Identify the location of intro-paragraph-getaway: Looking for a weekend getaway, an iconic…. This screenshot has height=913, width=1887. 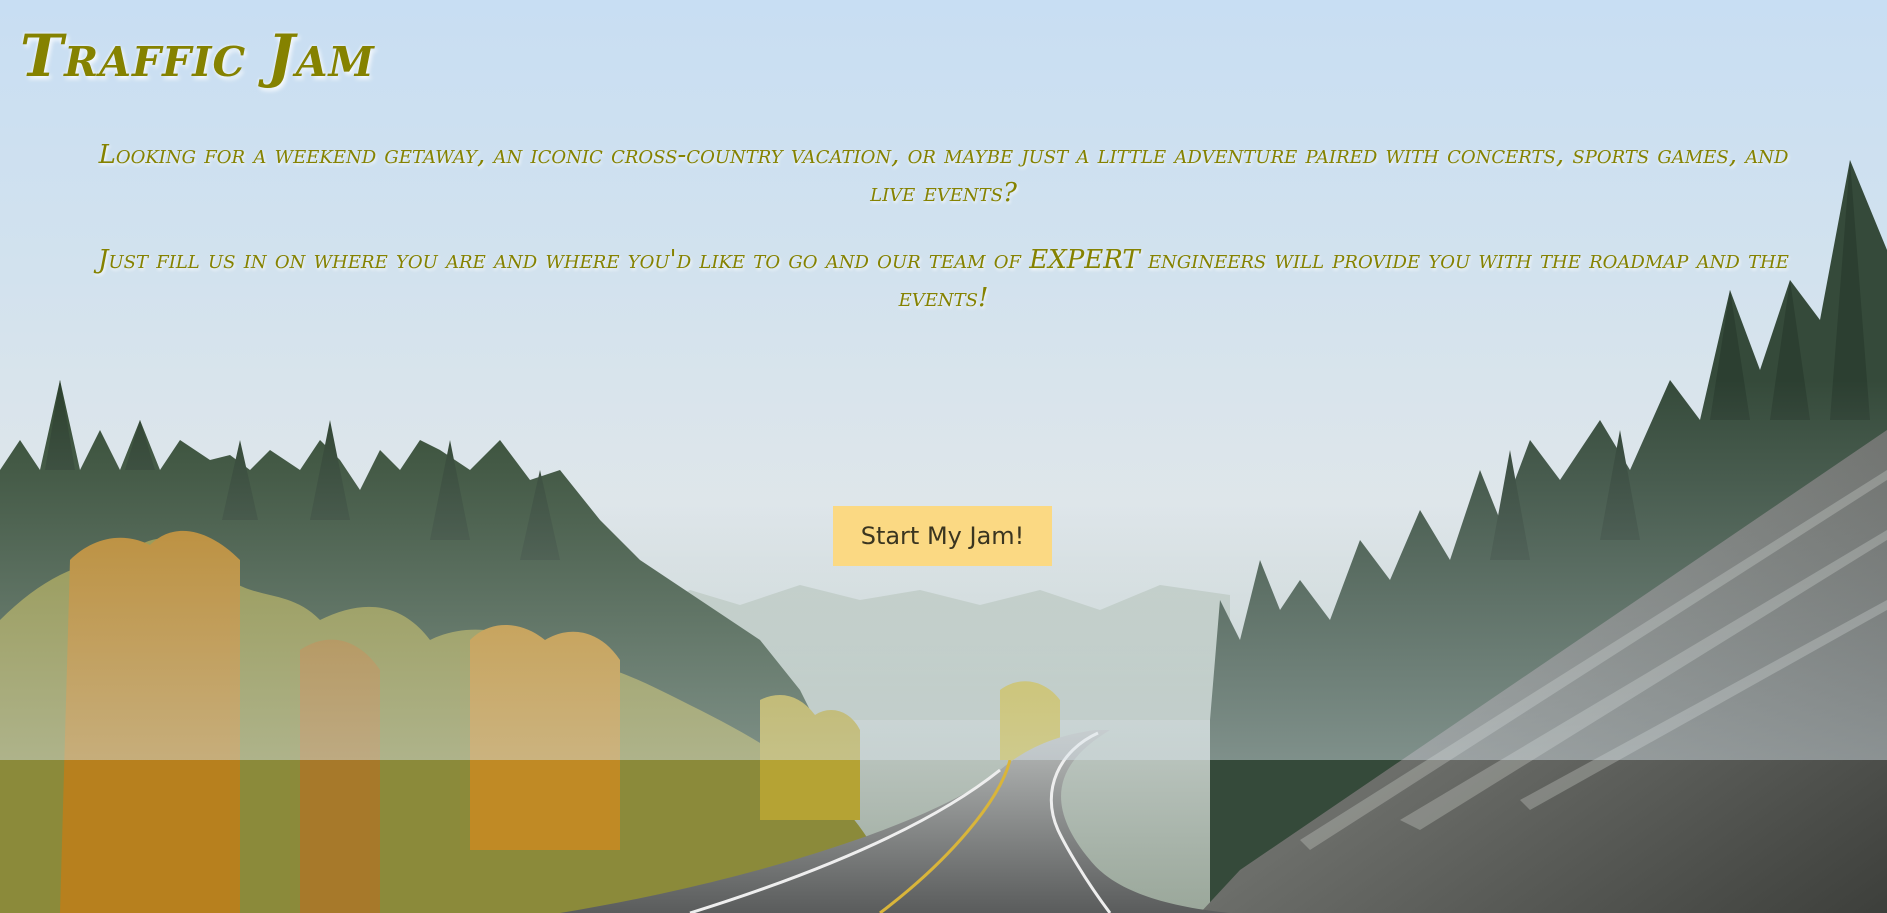
(943, 174).